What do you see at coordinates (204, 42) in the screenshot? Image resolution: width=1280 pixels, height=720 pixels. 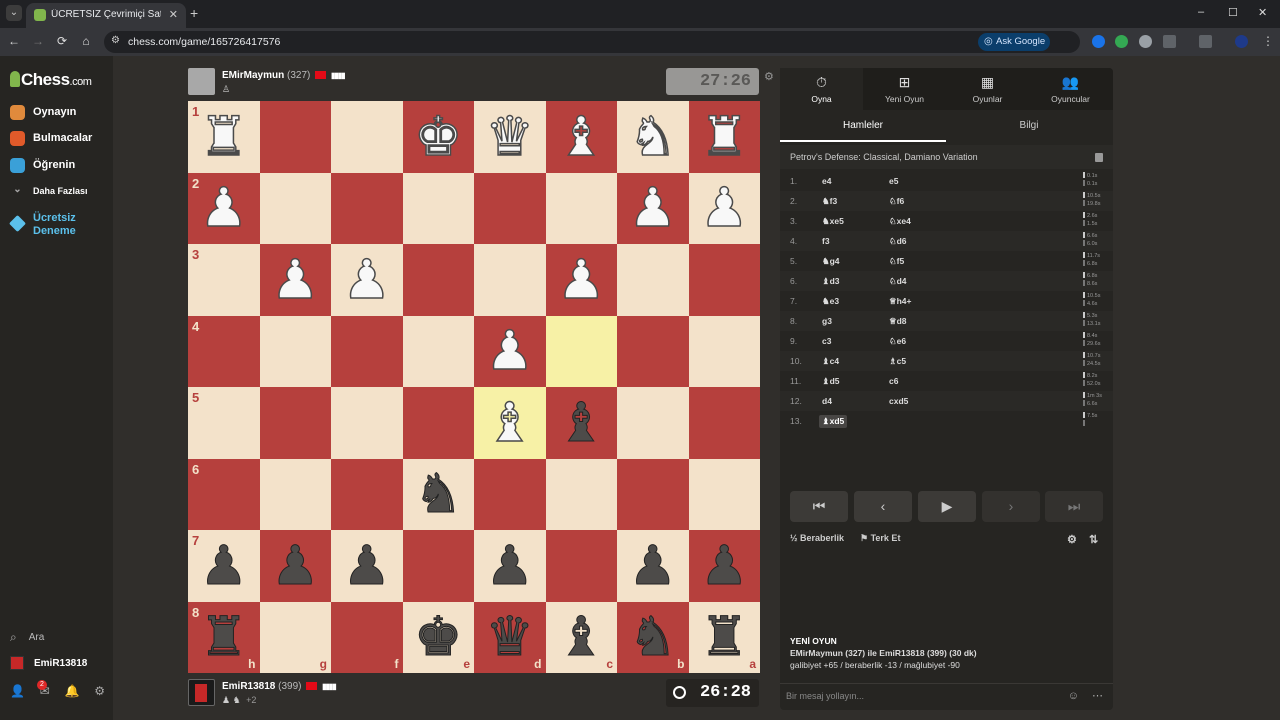 I see `url-text: chess.com/game/165726417576` at bounding box center [204, 42].